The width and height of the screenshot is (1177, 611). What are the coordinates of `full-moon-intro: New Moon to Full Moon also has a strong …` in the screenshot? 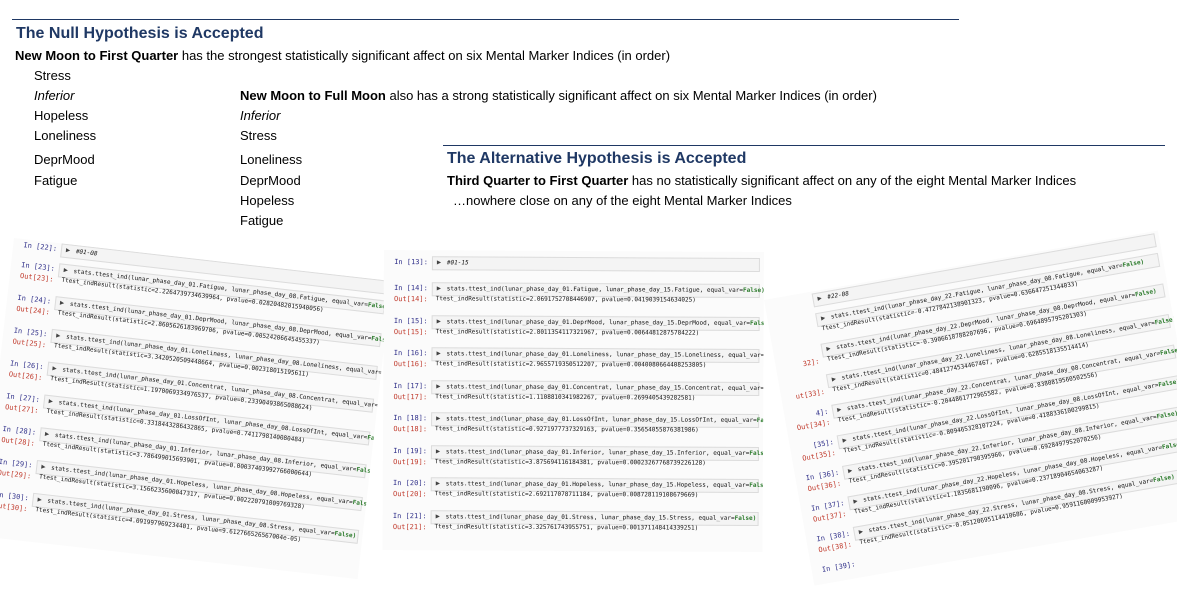 It's located at (558, 95).